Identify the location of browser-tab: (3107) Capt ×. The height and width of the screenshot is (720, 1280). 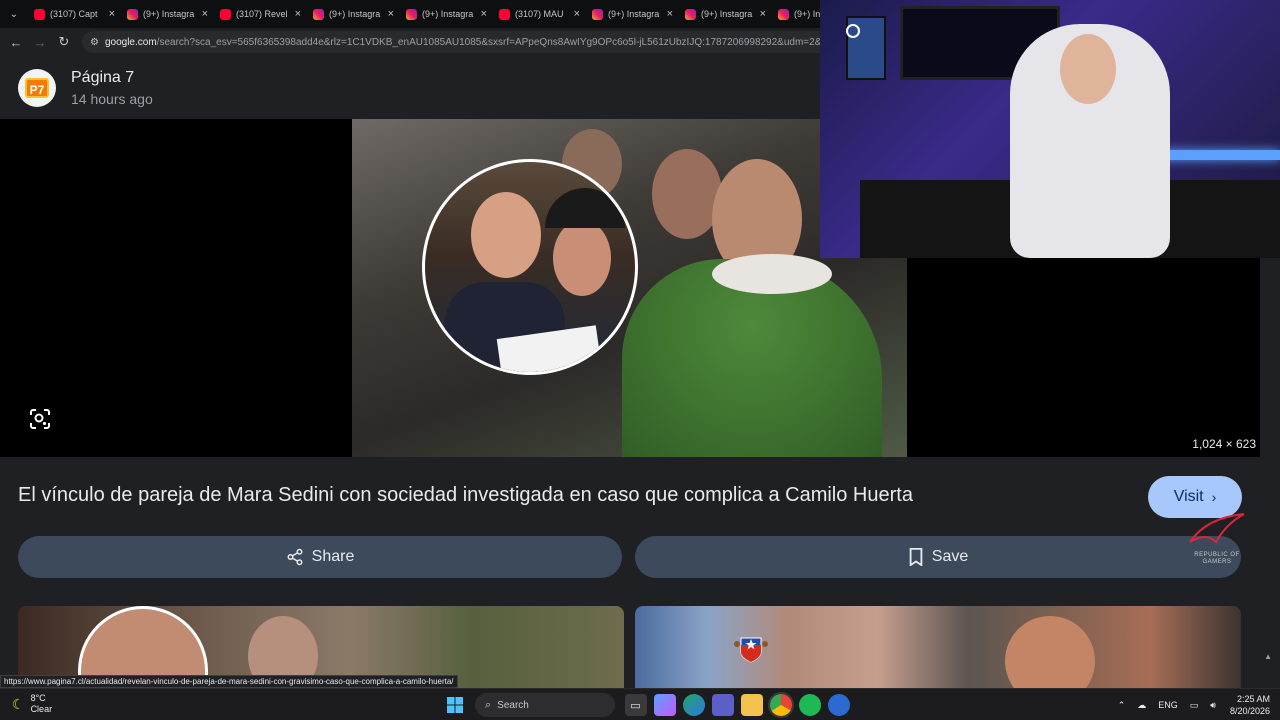
(74, 14).